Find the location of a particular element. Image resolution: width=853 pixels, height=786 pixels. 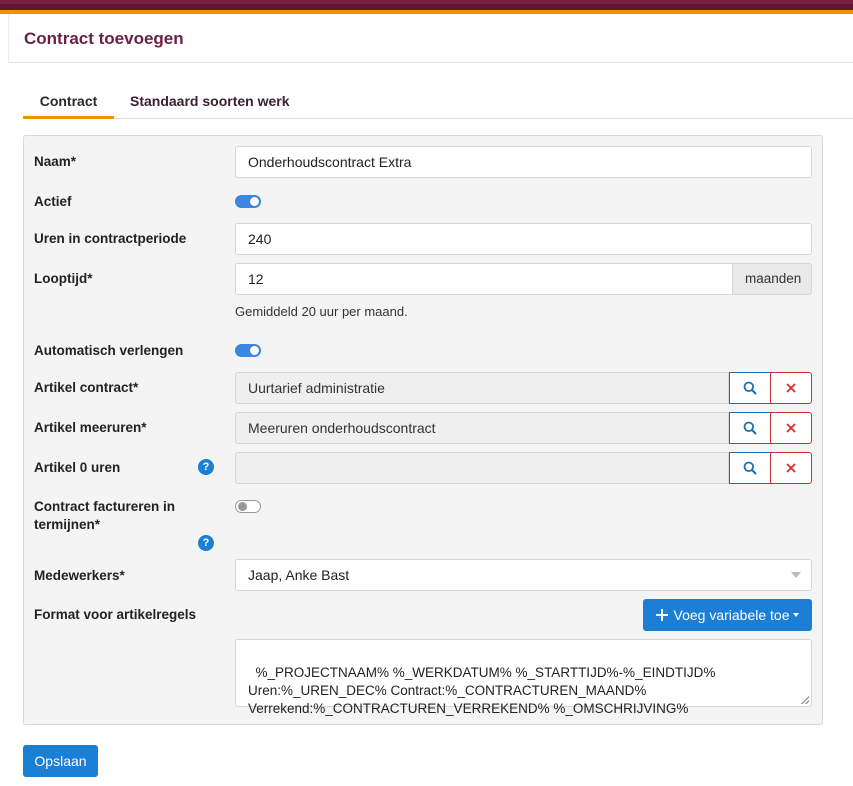

artikel-0-uren-search-button is located at coordinates (750, 468).